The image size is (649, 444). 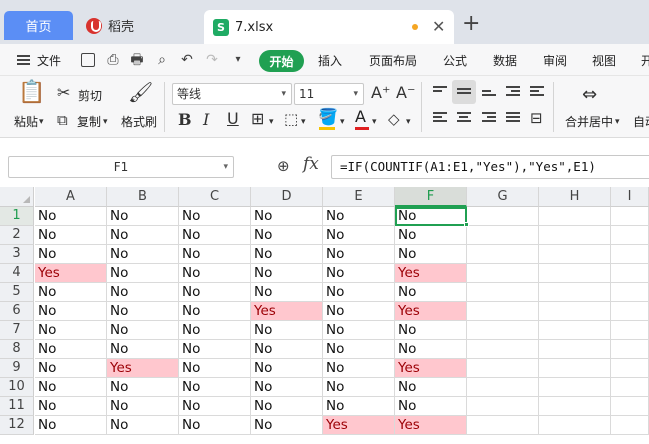 I want to click on cell-E2: No, so click(x=359, y=235).